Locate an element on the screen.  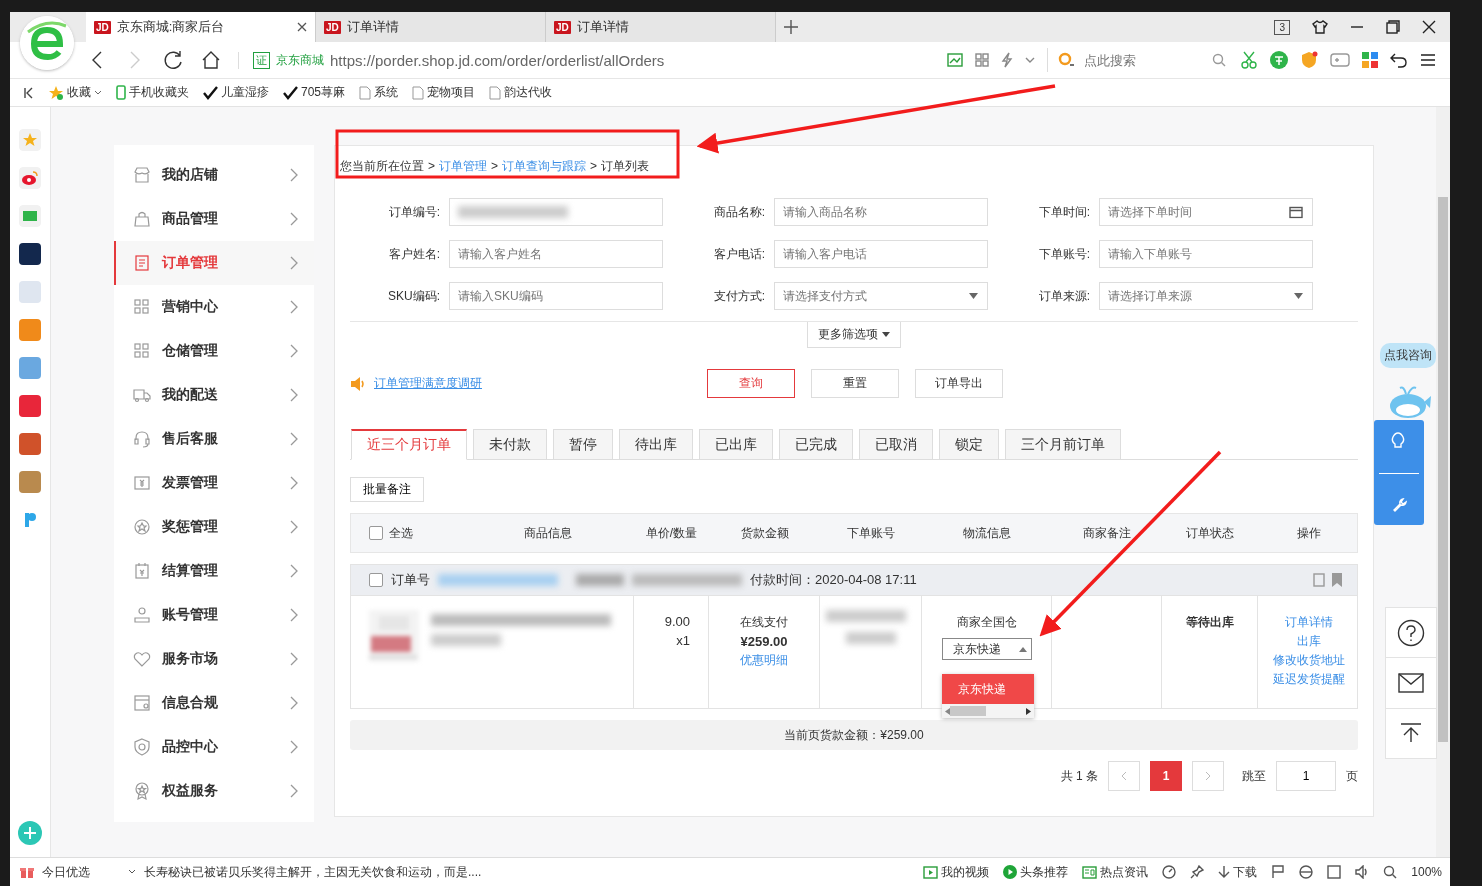
column-header: 单价/数量 is located at coordinates (671, 533).